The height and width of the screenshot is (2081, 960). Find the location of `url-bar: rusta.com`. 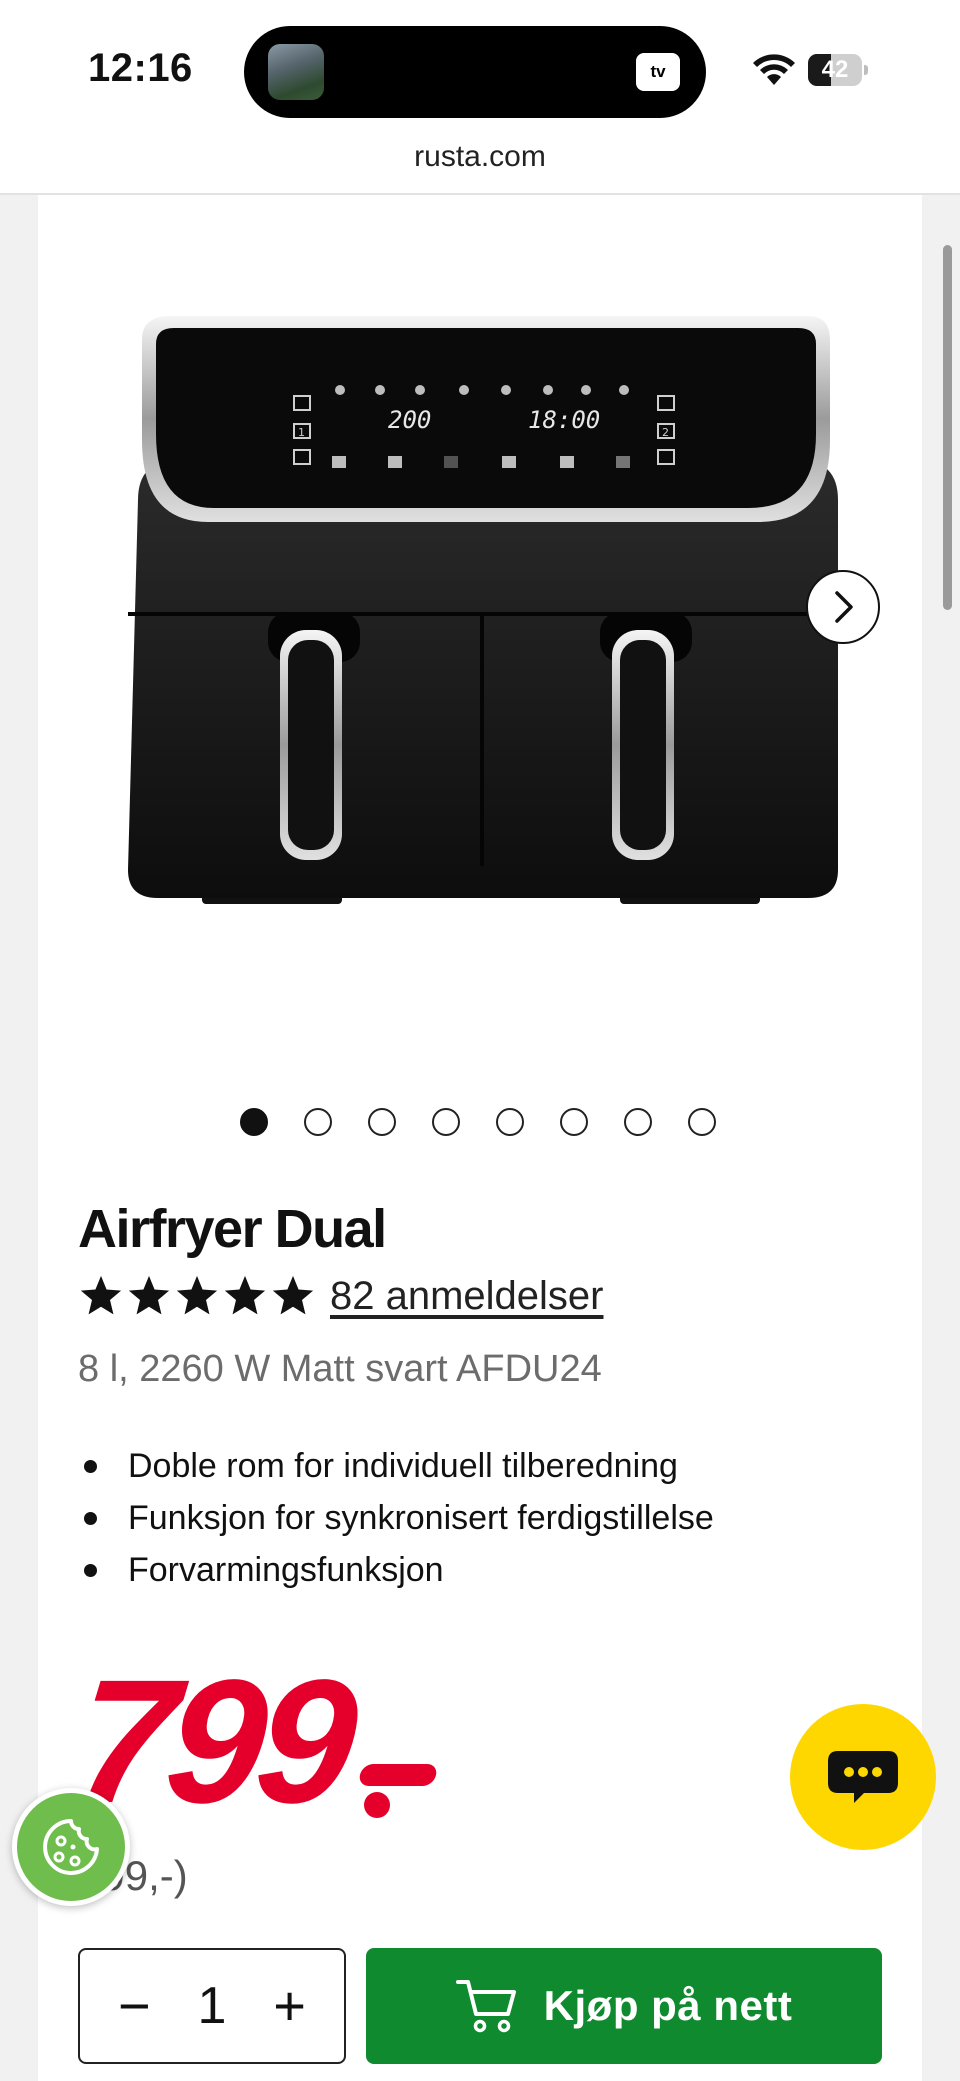

url-bar: rusta.com is located at coordinates (480, 167).